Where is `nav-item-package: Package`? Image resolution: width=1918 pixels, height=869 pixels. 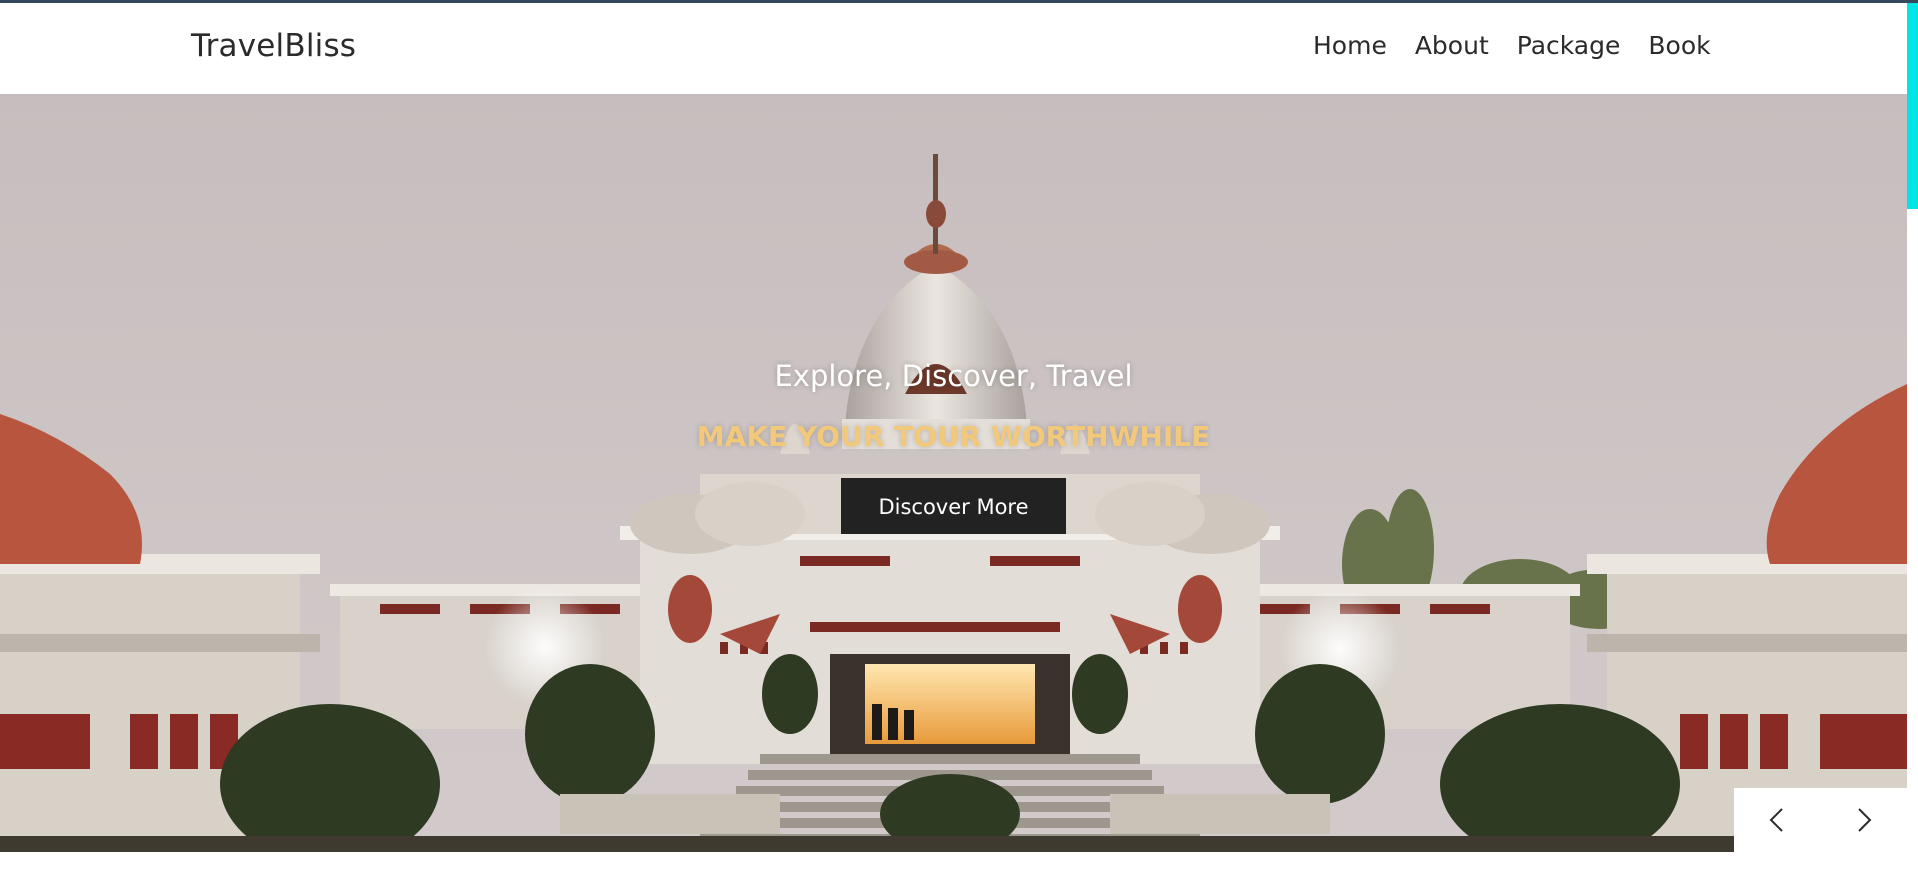
nav-item-package: Package is located at coordinates (1569, 45).